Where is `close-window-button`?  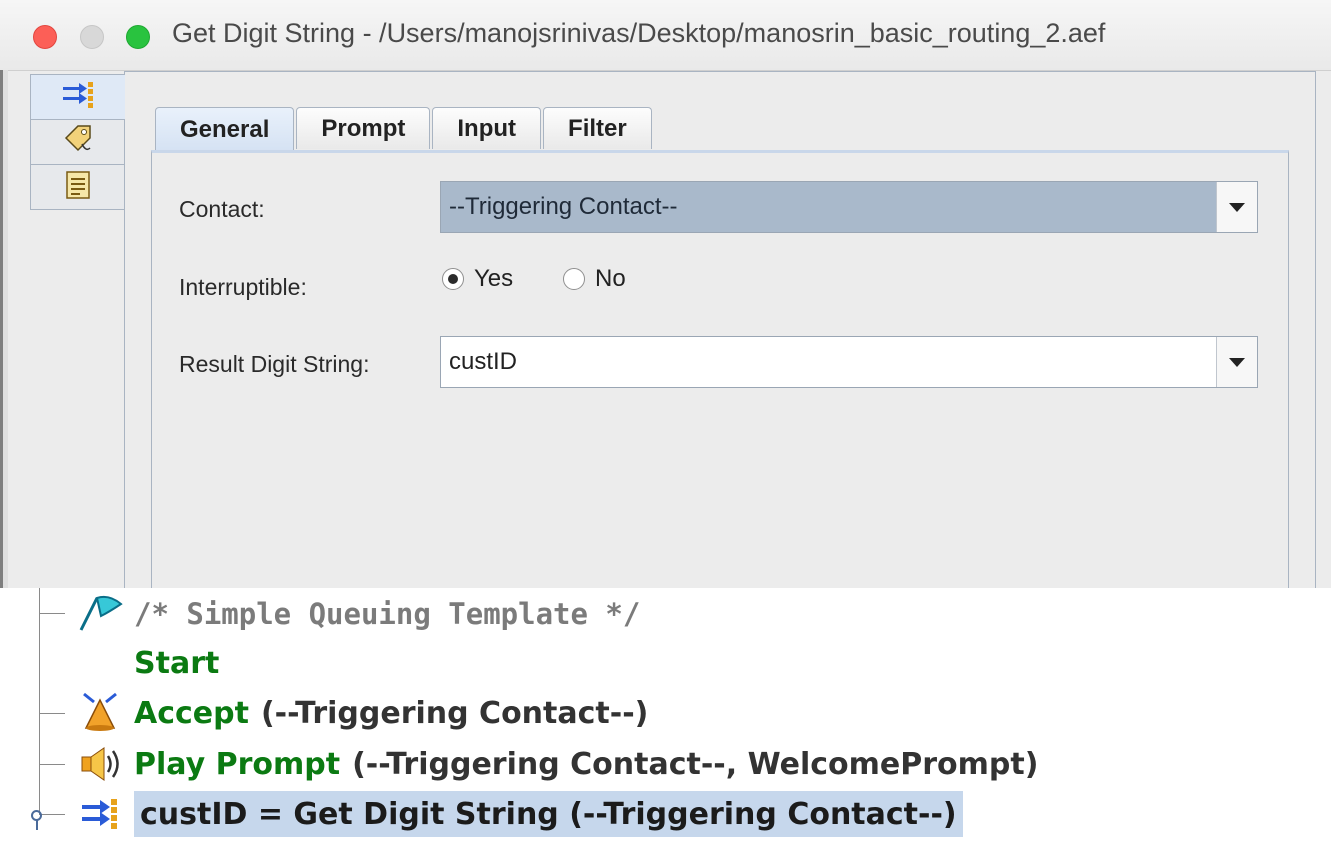 close-window-button is located at coordinates (45, 37).